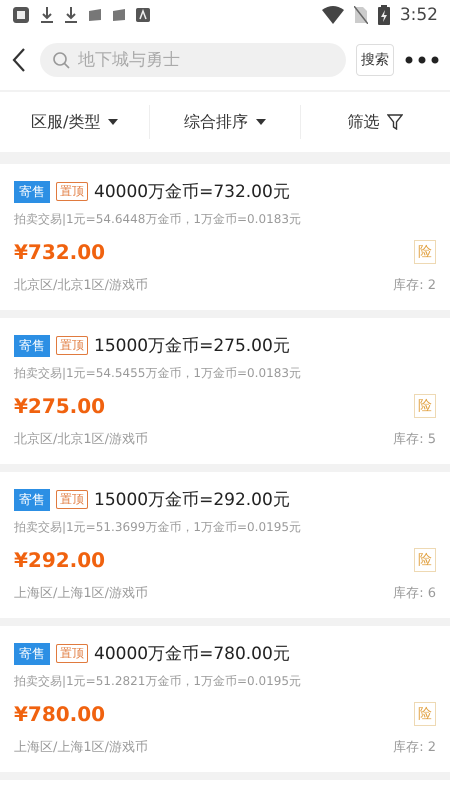 The image size is (450, 800). What do you see at coordinates (384, 15) in the screenshot?
I see `battery-icon` at bounding box center [384, 15].